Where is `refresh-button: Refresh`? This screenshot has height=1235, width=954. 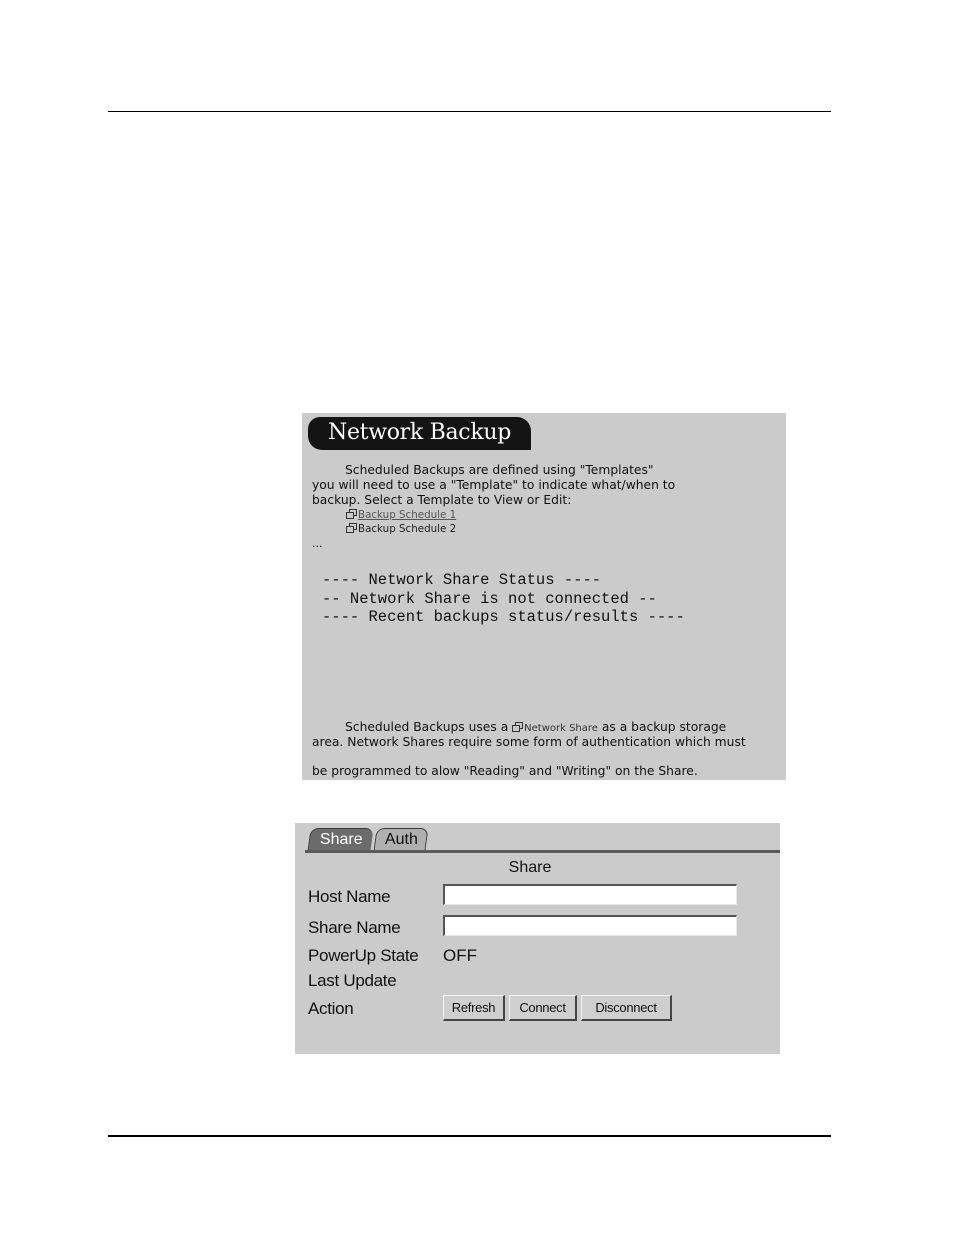 refresh-button: Refresh is located at coordinates (474, 1008).